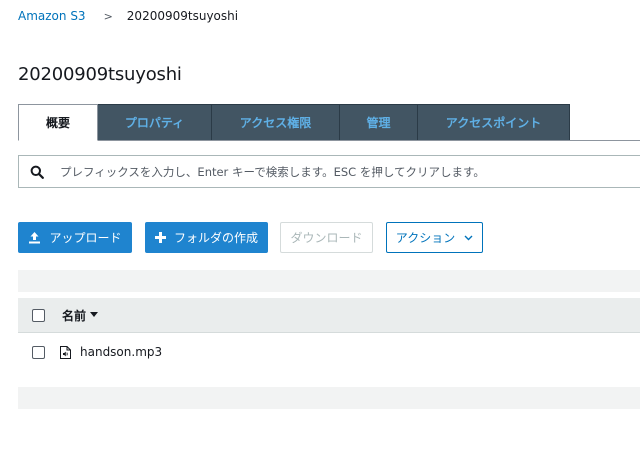 The image size is (640, 460). What do you see at coordinates (35, 238) in the screenshot?
I see `upload-icon` at bounding box center [35, 238].